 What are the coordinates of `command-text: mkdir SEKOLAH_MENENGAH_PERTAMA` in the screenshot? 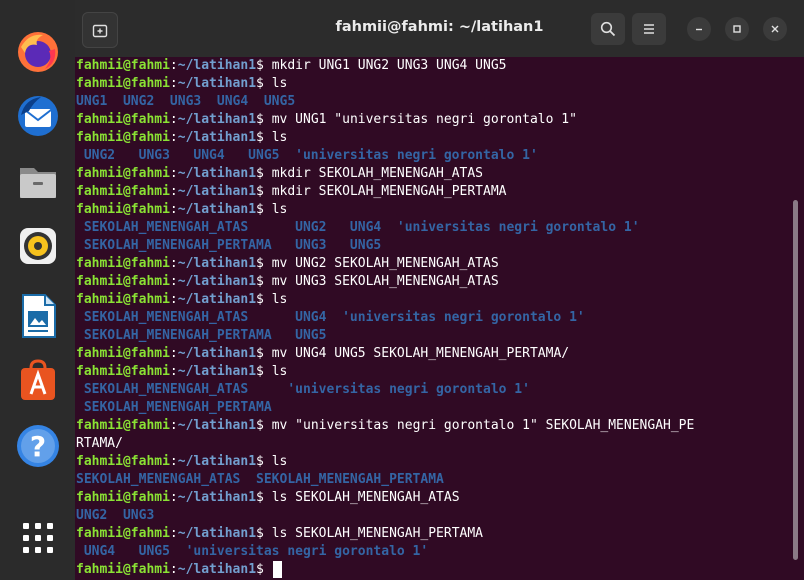 It's located at (389, 191).